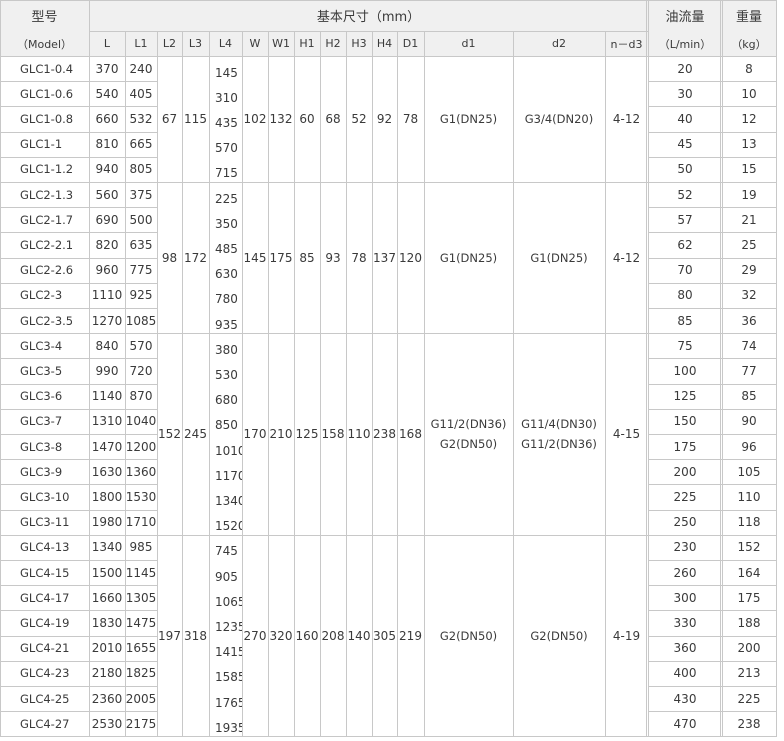  I want to click on l4-group: 380 530 680 850 1010 1170 1340 1520, so click(225, 434).